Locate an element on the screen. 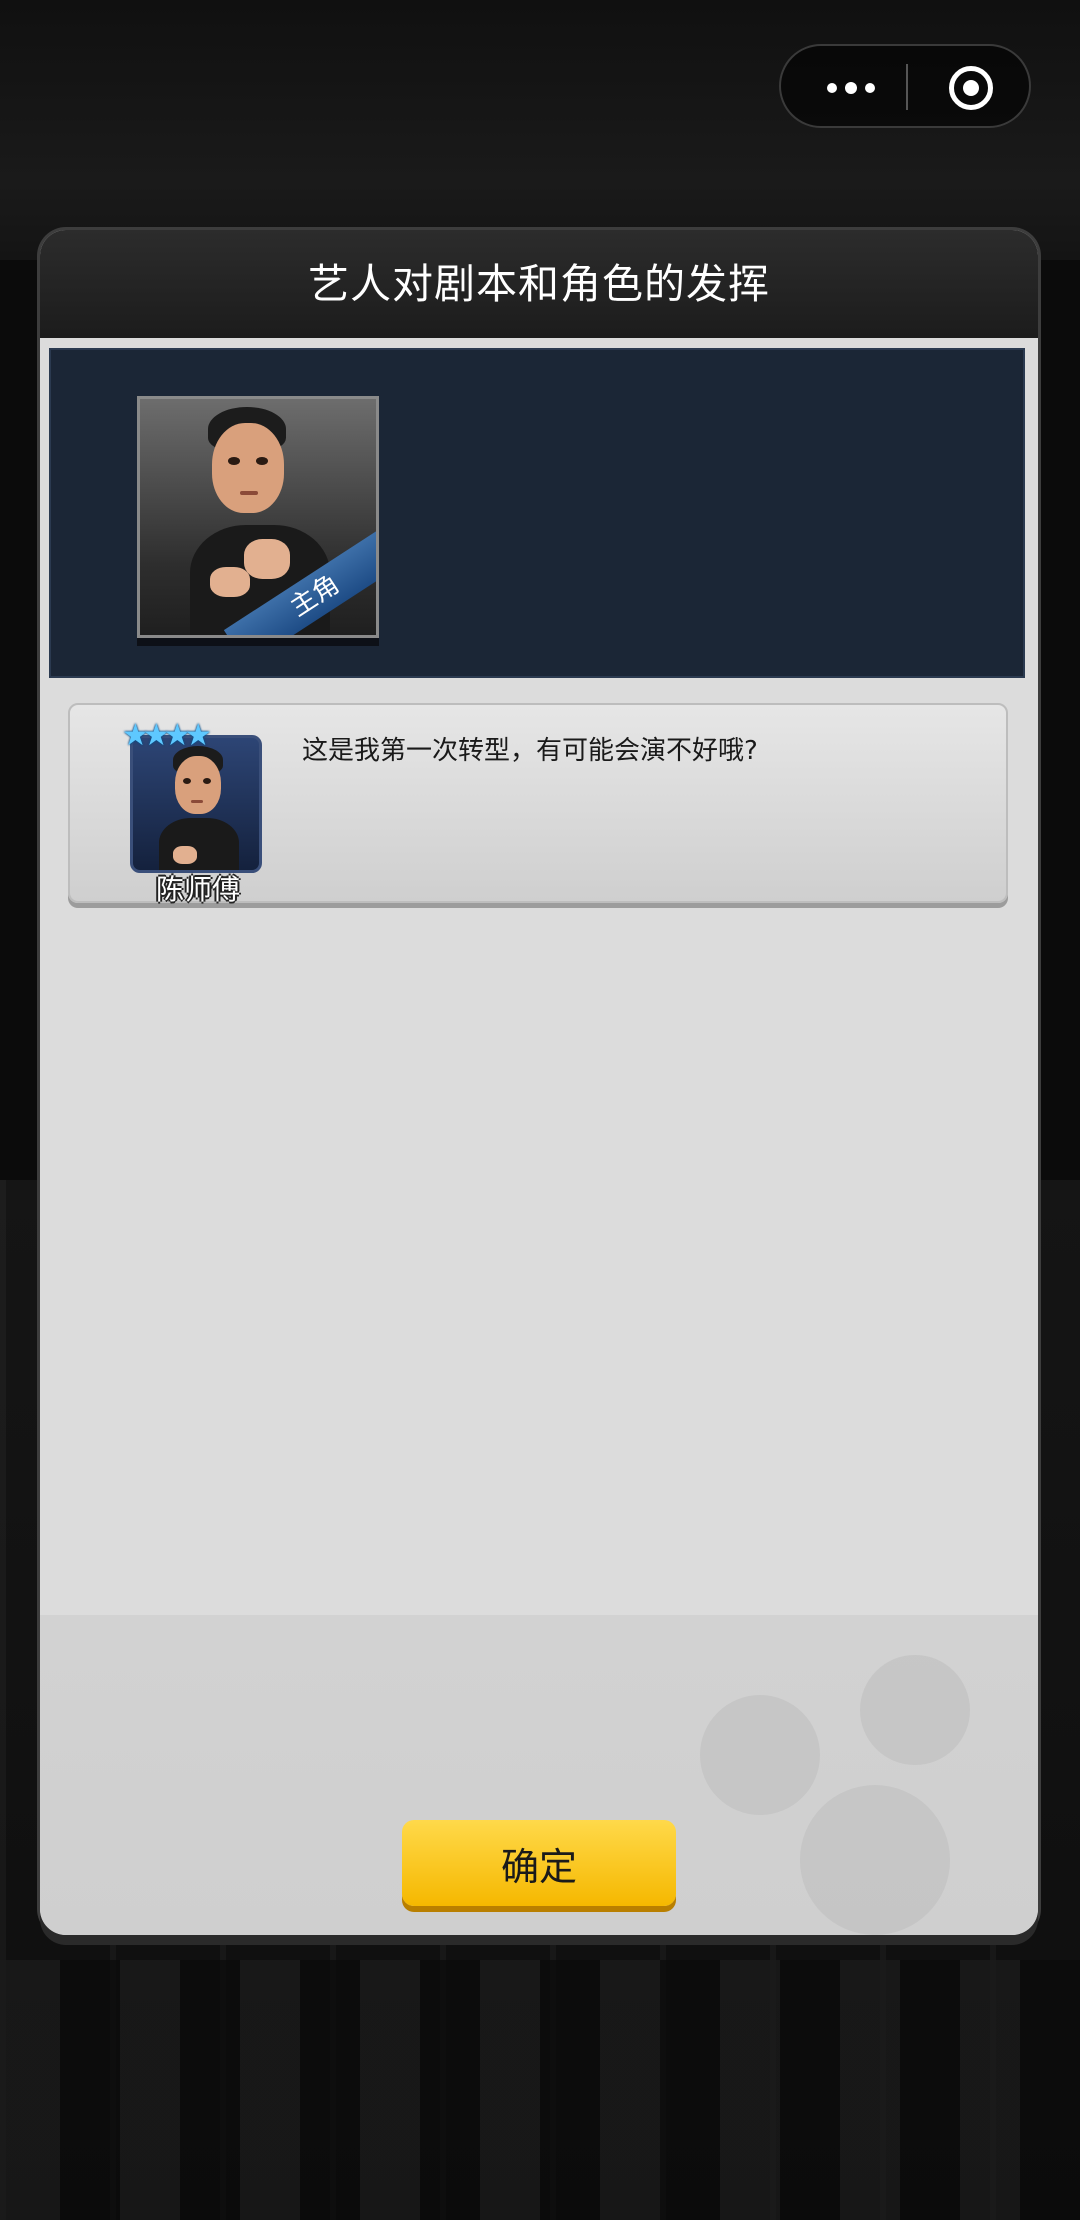 This screenshot has width=1080, height=2220. actor-line: 这是我第一次转型，有可能会演不好哦? is located at coordinates (530, 751).